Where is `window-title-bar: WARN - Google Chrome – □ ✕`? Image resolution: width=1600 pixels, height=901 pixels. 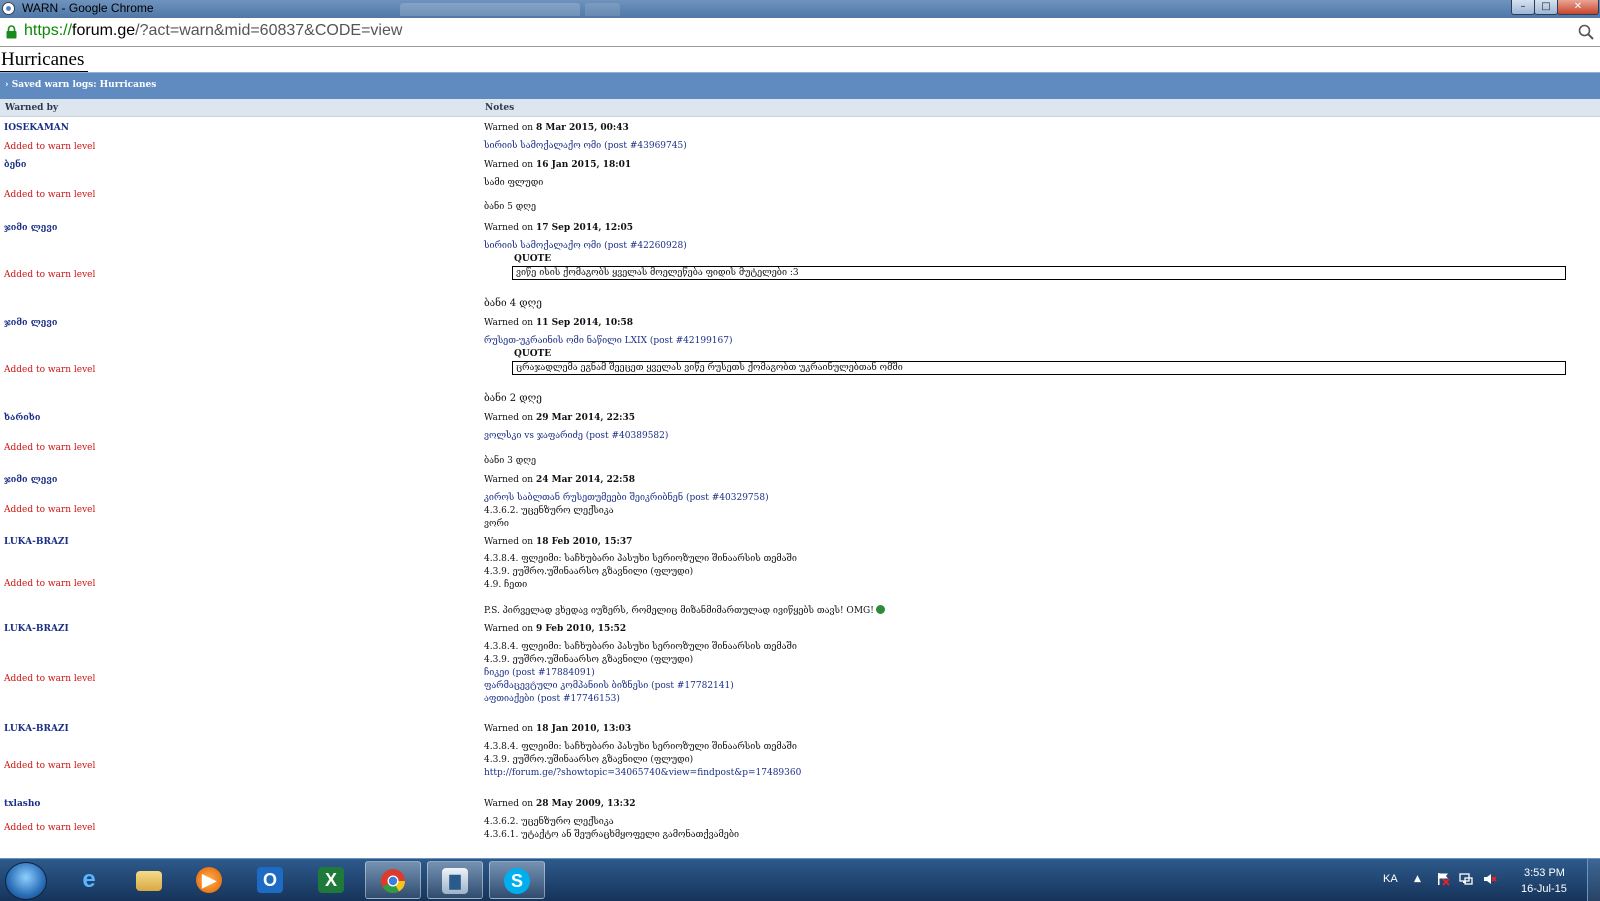
window-title-bar: WARN - Google Chrome – □ ✕ is located at coordinates (800, 9).